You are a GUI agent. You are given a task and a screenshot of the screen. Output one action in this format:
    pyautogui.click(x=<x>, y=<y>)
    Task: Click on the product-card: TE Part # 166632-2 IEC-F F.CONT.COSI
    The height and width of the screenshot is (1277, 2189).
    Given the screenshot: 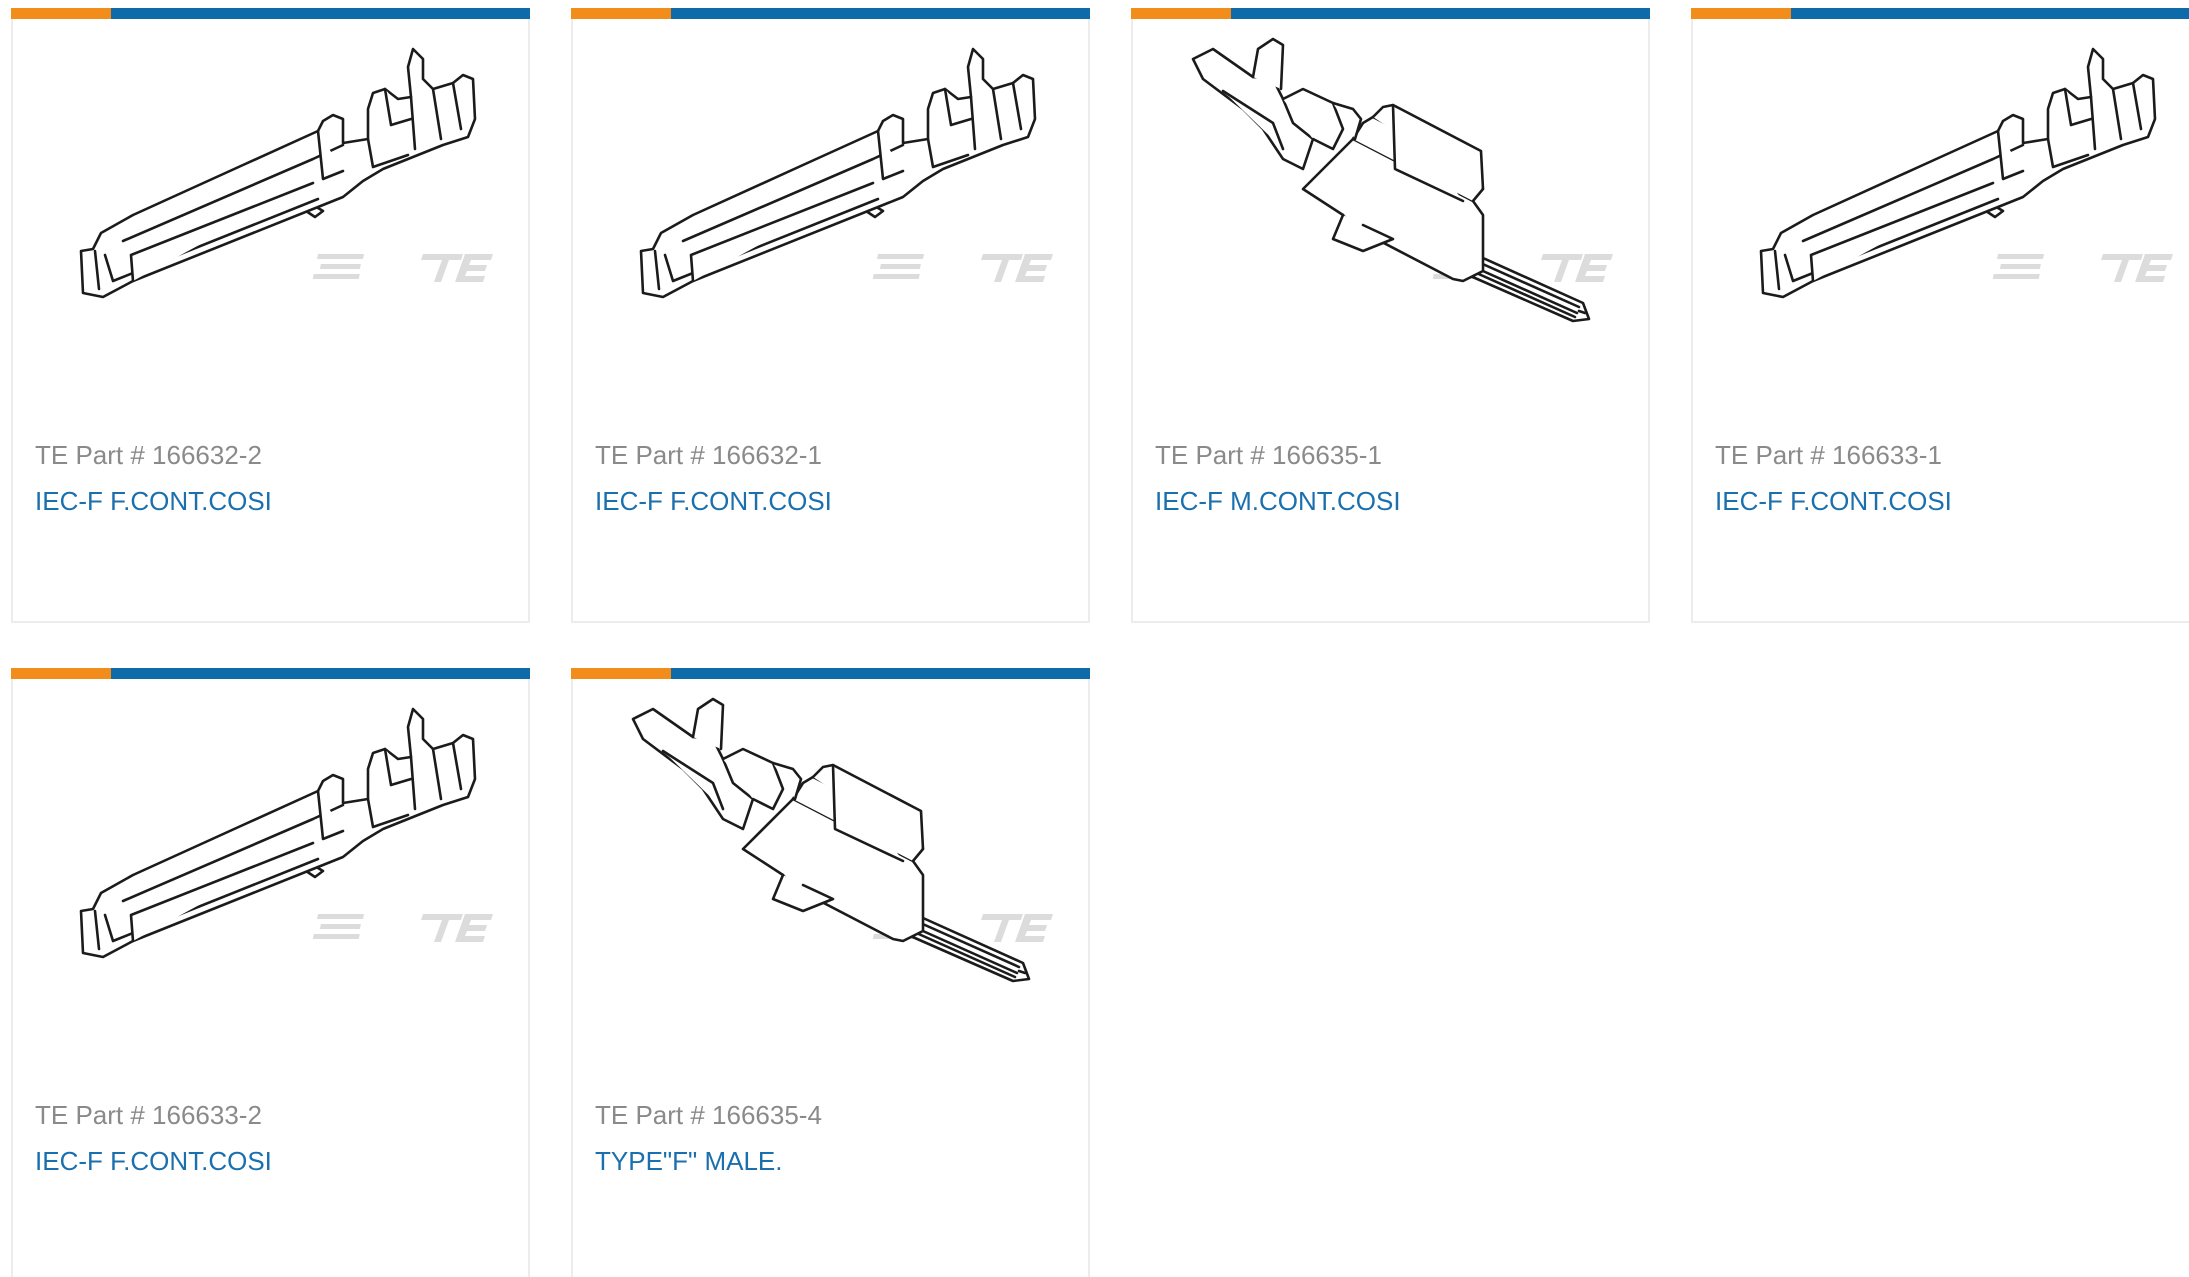 What is the action you would take?
    pyautogui.click(x=270, y=315)
    